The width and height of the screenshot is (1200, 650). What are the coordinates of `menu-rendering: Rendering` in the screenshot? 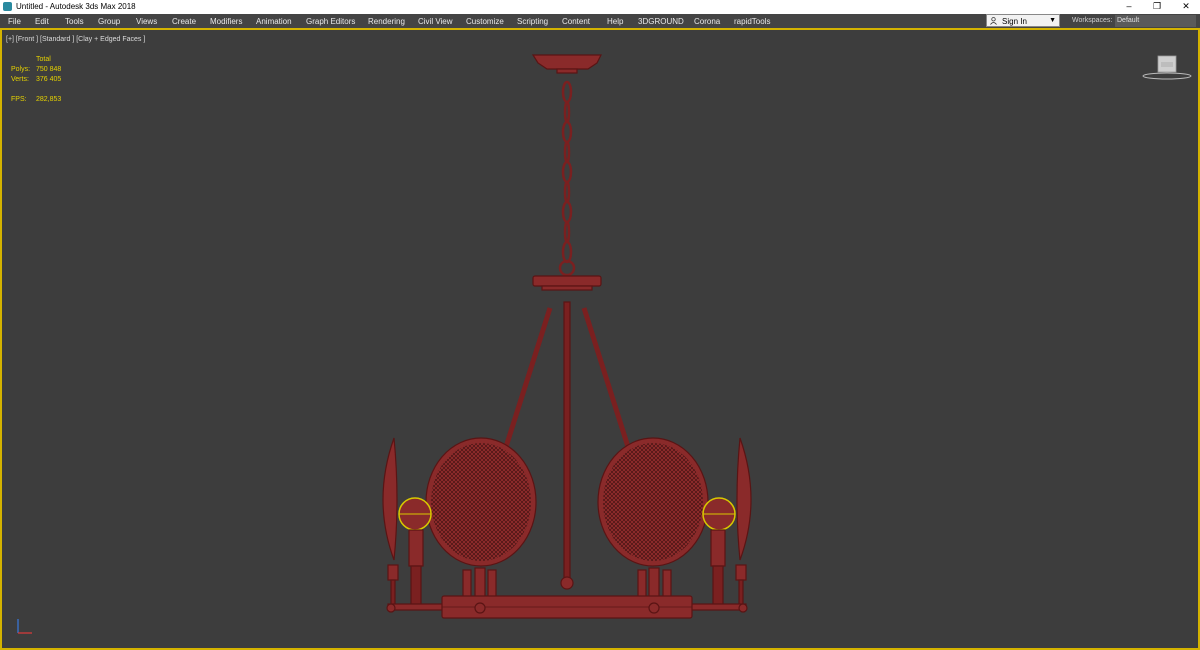 It's located at (386, 21).